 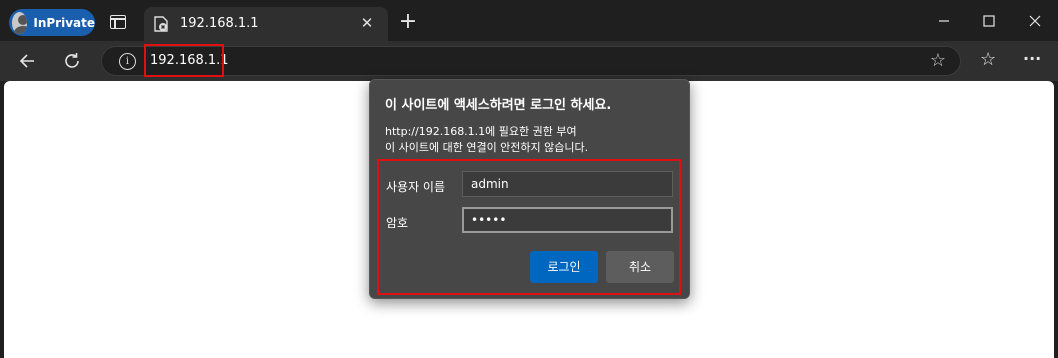 I want to click on tab-actions-icon, so click(x=118, y=22).